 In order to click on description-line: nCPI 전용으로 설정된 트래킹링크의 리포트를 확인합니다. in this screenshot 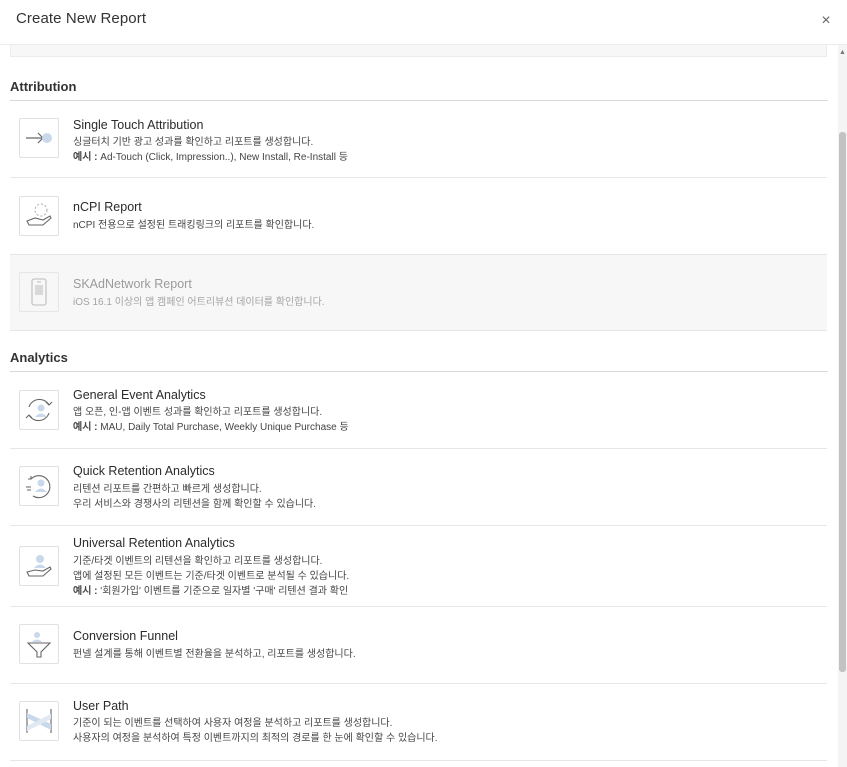, I will do `click(194, 225)`.